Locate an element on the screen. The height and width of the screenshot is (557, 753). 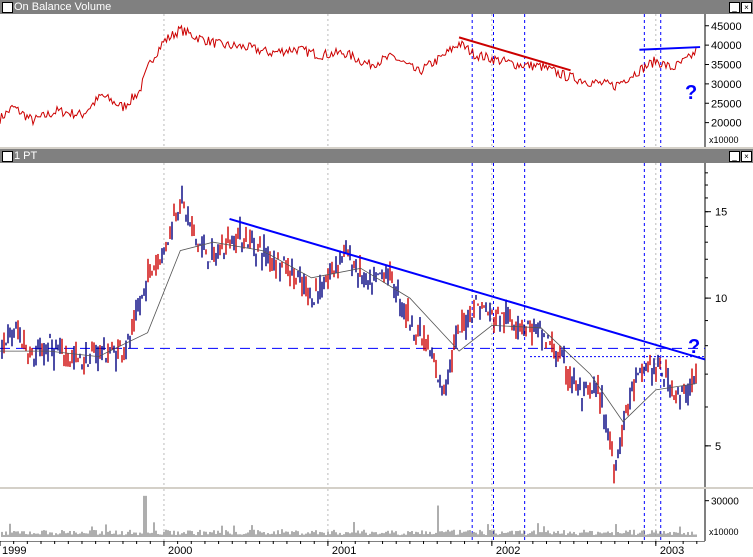
x-tick-label: 2003 is located at coordinates (672, 551).